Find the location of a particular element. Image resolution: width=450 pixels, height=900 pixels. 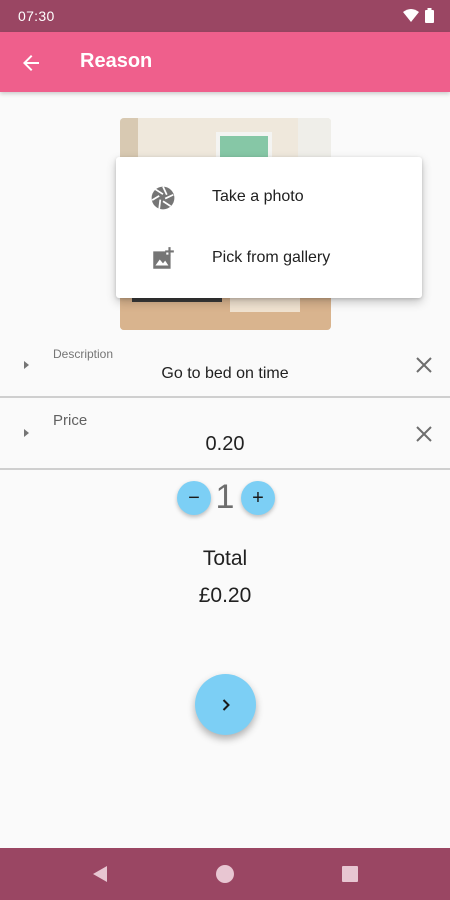

app-bar: Reason is located at coordinates (225, 62).